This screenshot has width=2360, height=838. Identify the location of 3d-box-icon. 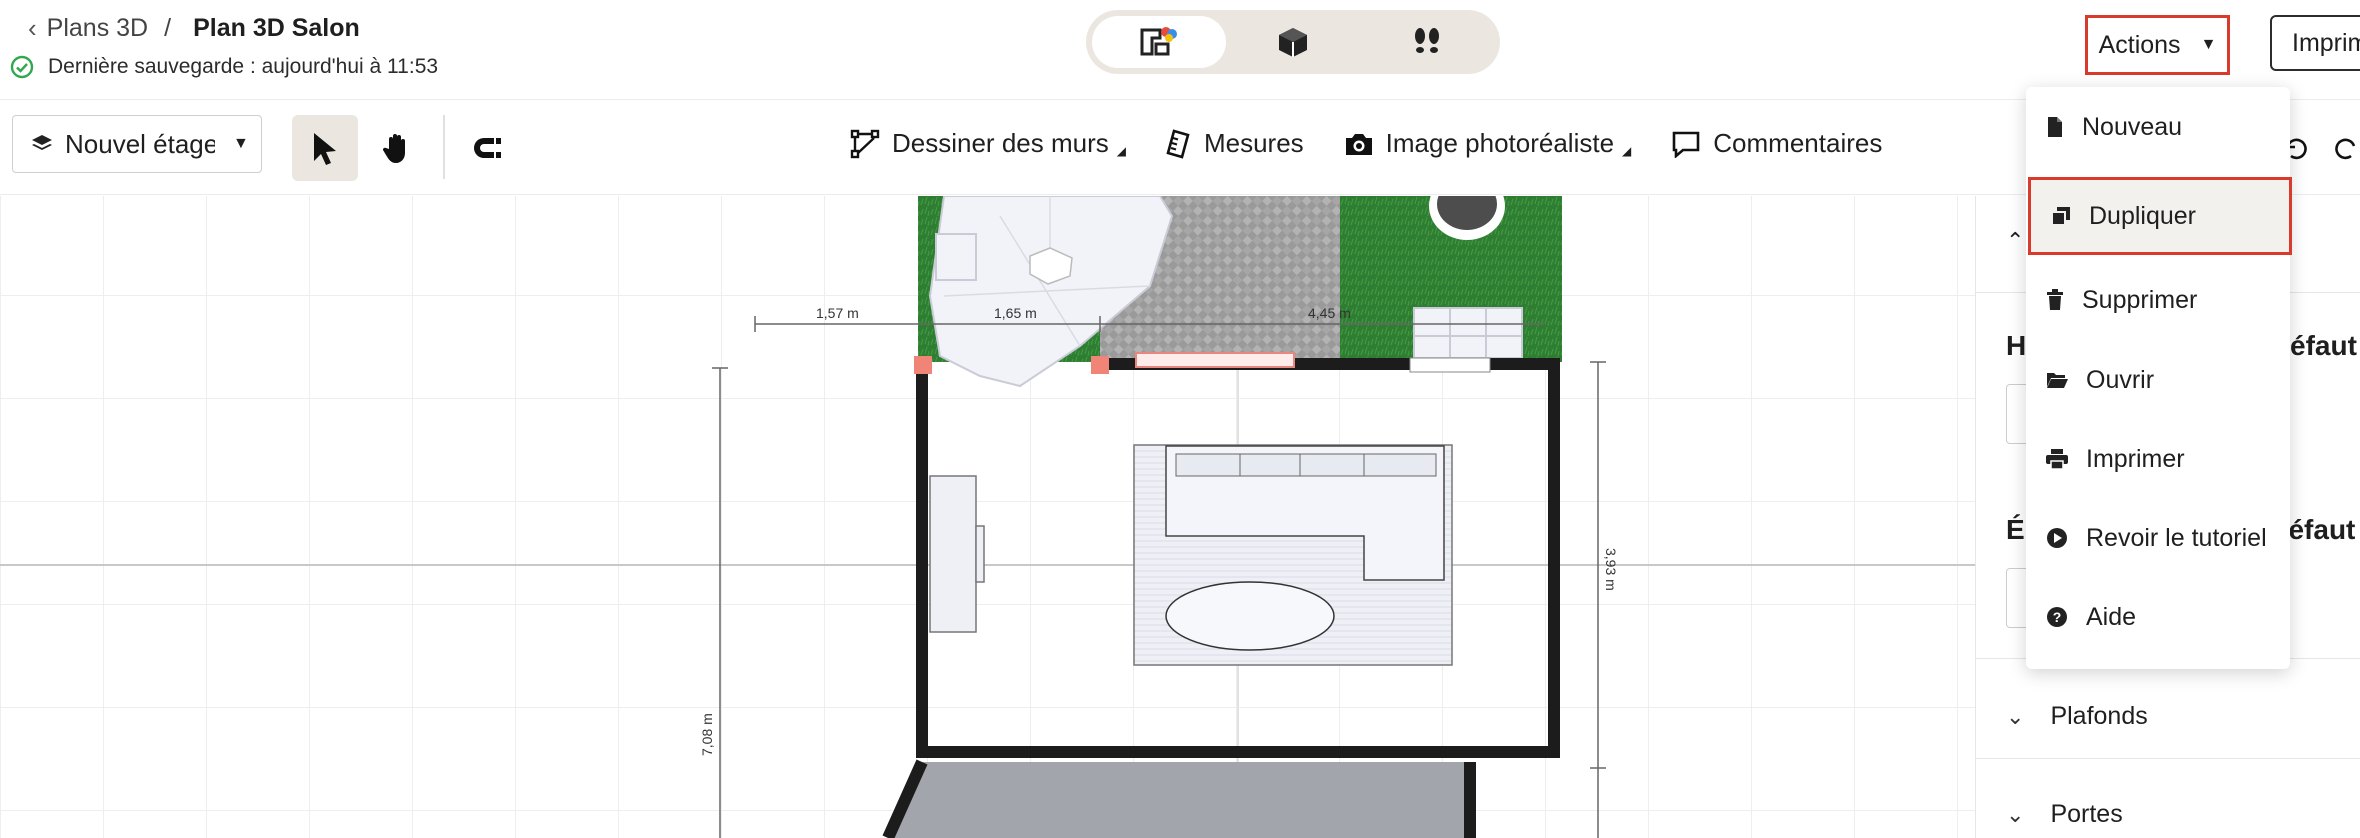
(1293, 42).